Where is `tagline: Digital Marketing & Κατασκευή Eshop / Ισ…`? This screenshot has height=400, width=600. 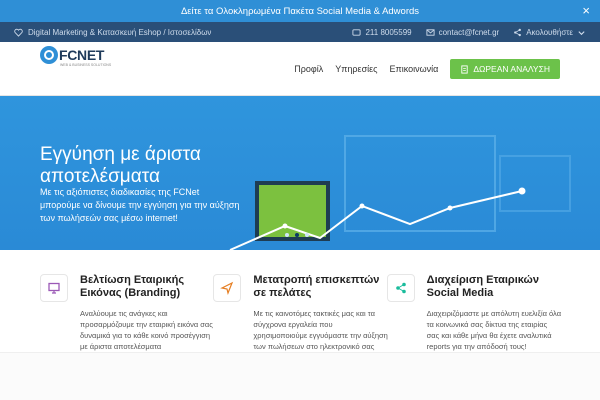
tagline: Digital Marketing & Κατασκευή Eshop / Ισ… is located at coordinates (120, 32).